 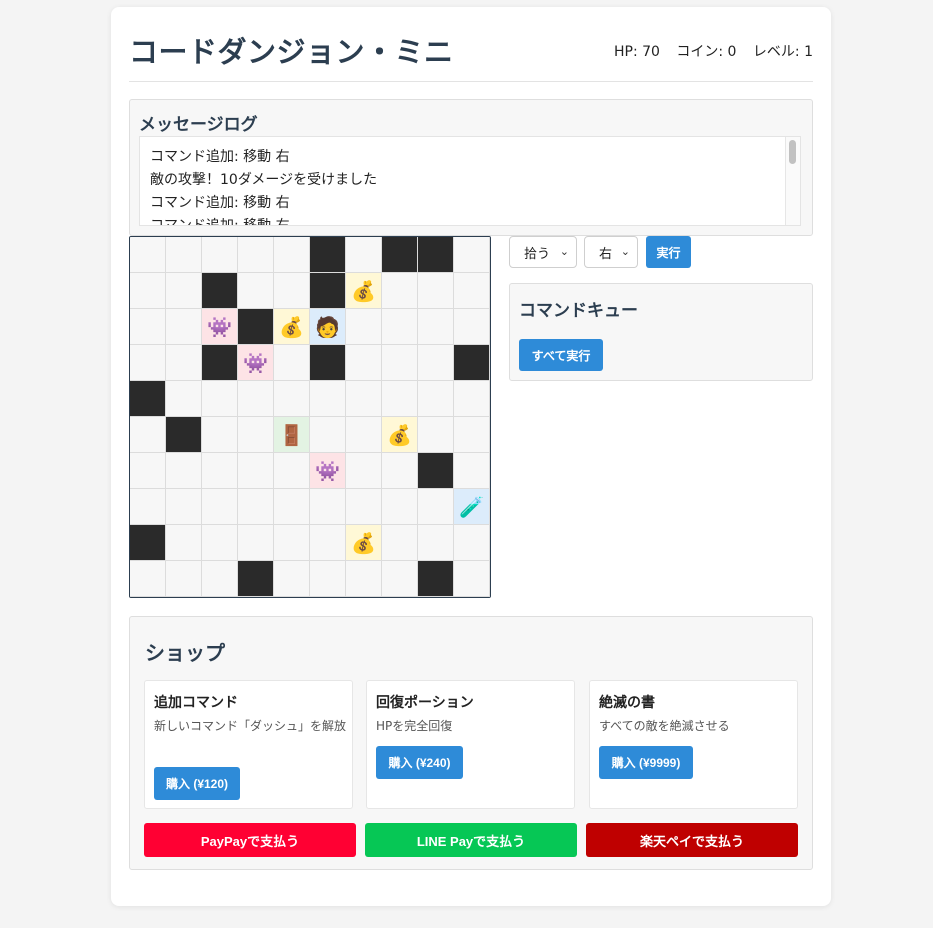 I want to click on person-icon: 🧑, so click(x=327, y=326).